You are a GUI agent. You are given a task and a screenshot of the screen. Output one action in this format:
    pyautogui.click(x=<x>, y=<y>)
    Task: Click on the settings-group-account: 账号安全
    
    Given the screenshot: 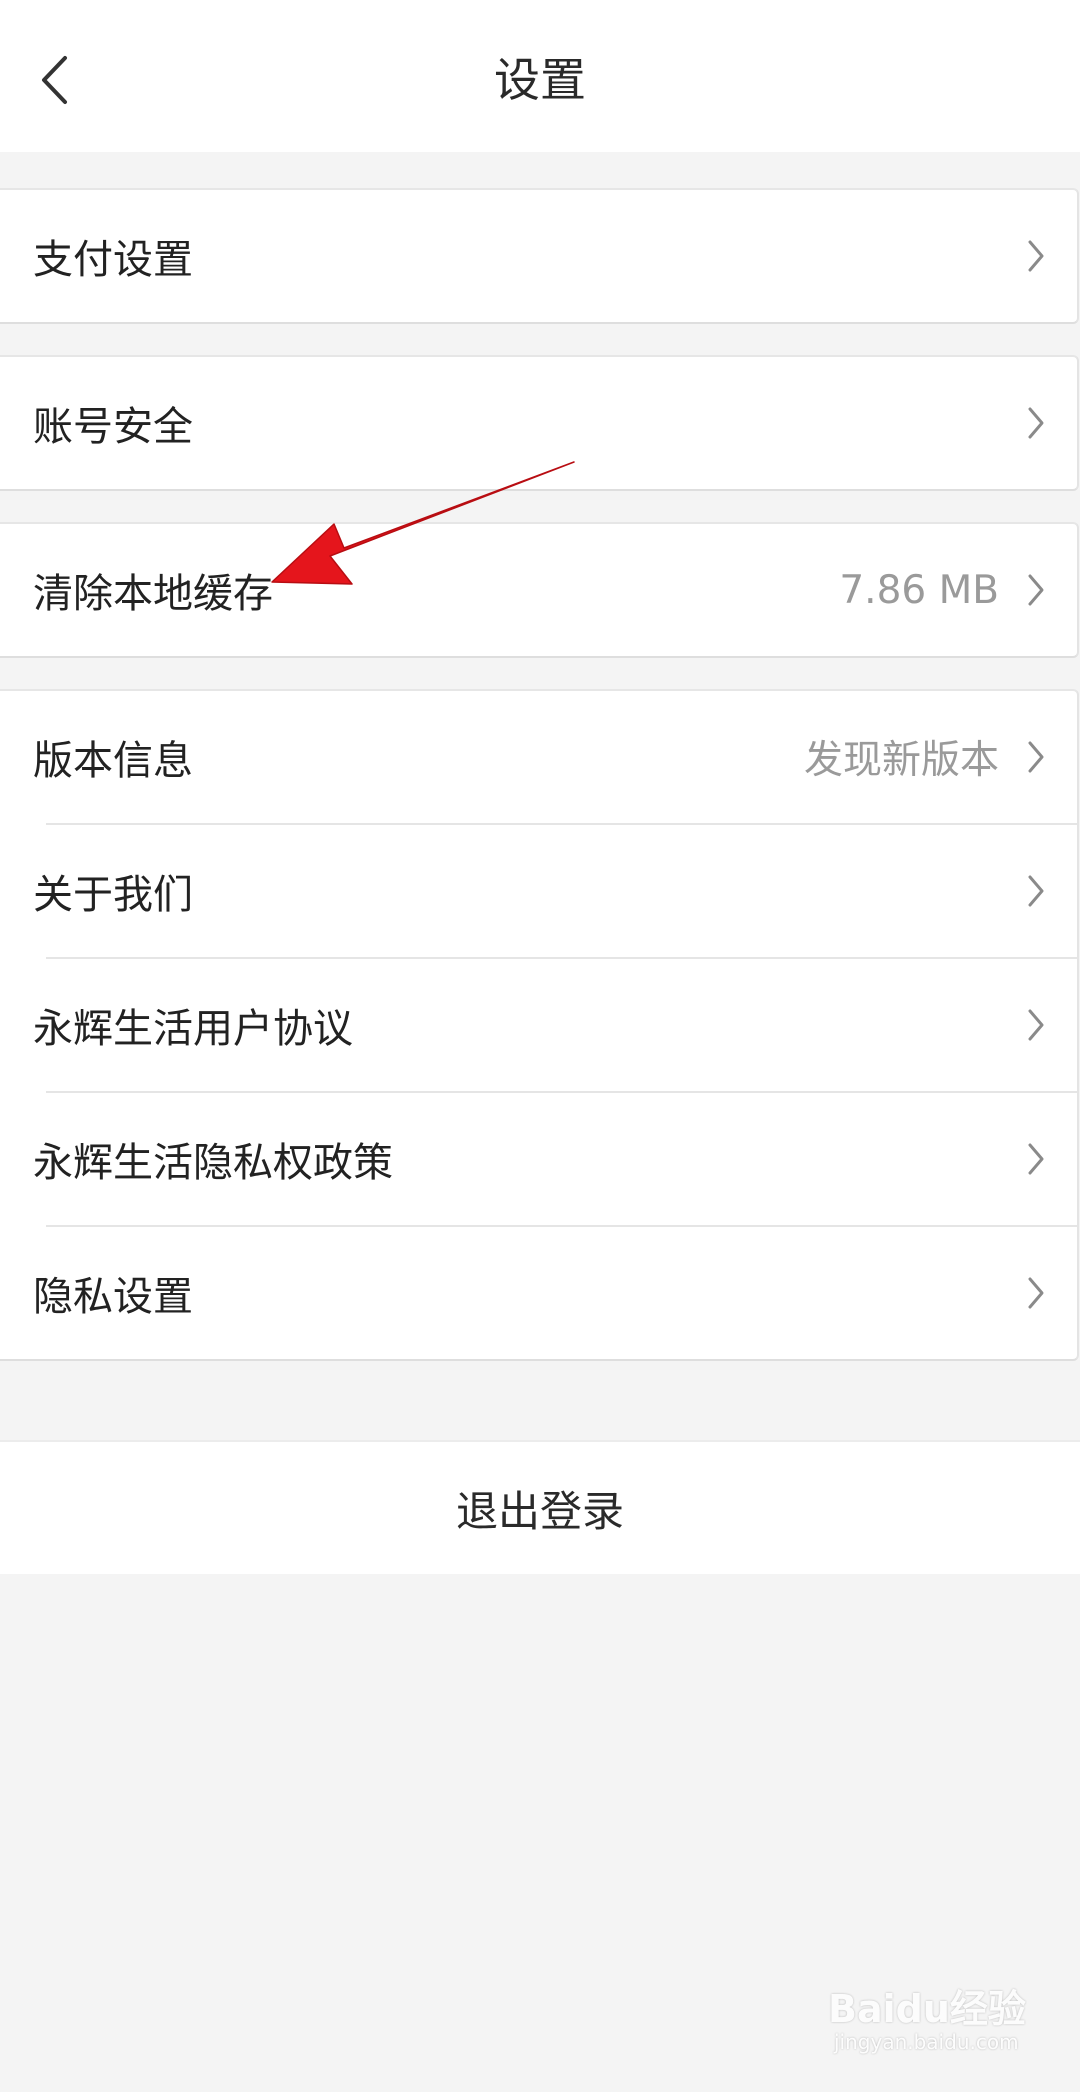 What is the action you would take?
    pyautogui.click(x=539, y=423)
    